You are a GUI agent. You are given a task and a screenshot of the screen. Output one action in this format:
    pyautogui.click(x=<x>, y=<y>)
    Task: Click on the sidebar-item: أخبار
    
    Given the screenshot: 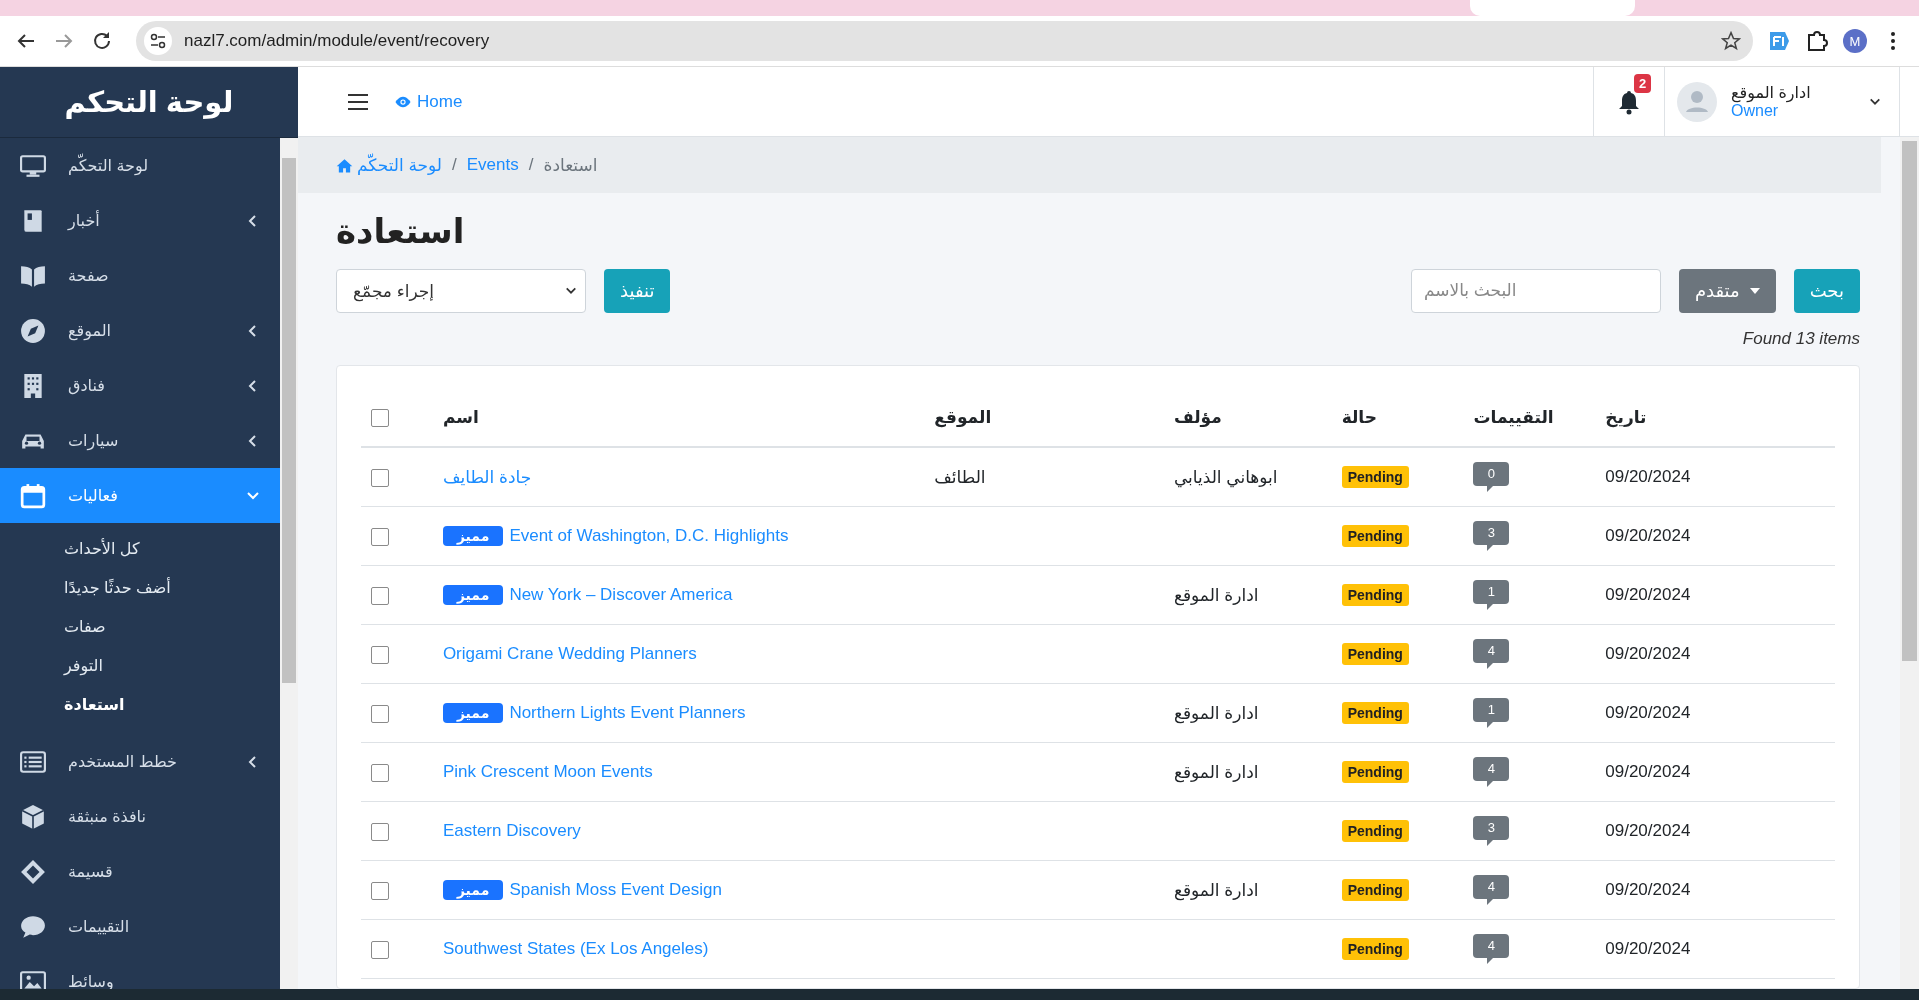 What is the action you would take?
    pyautogui.click(x=140, y=220)
    